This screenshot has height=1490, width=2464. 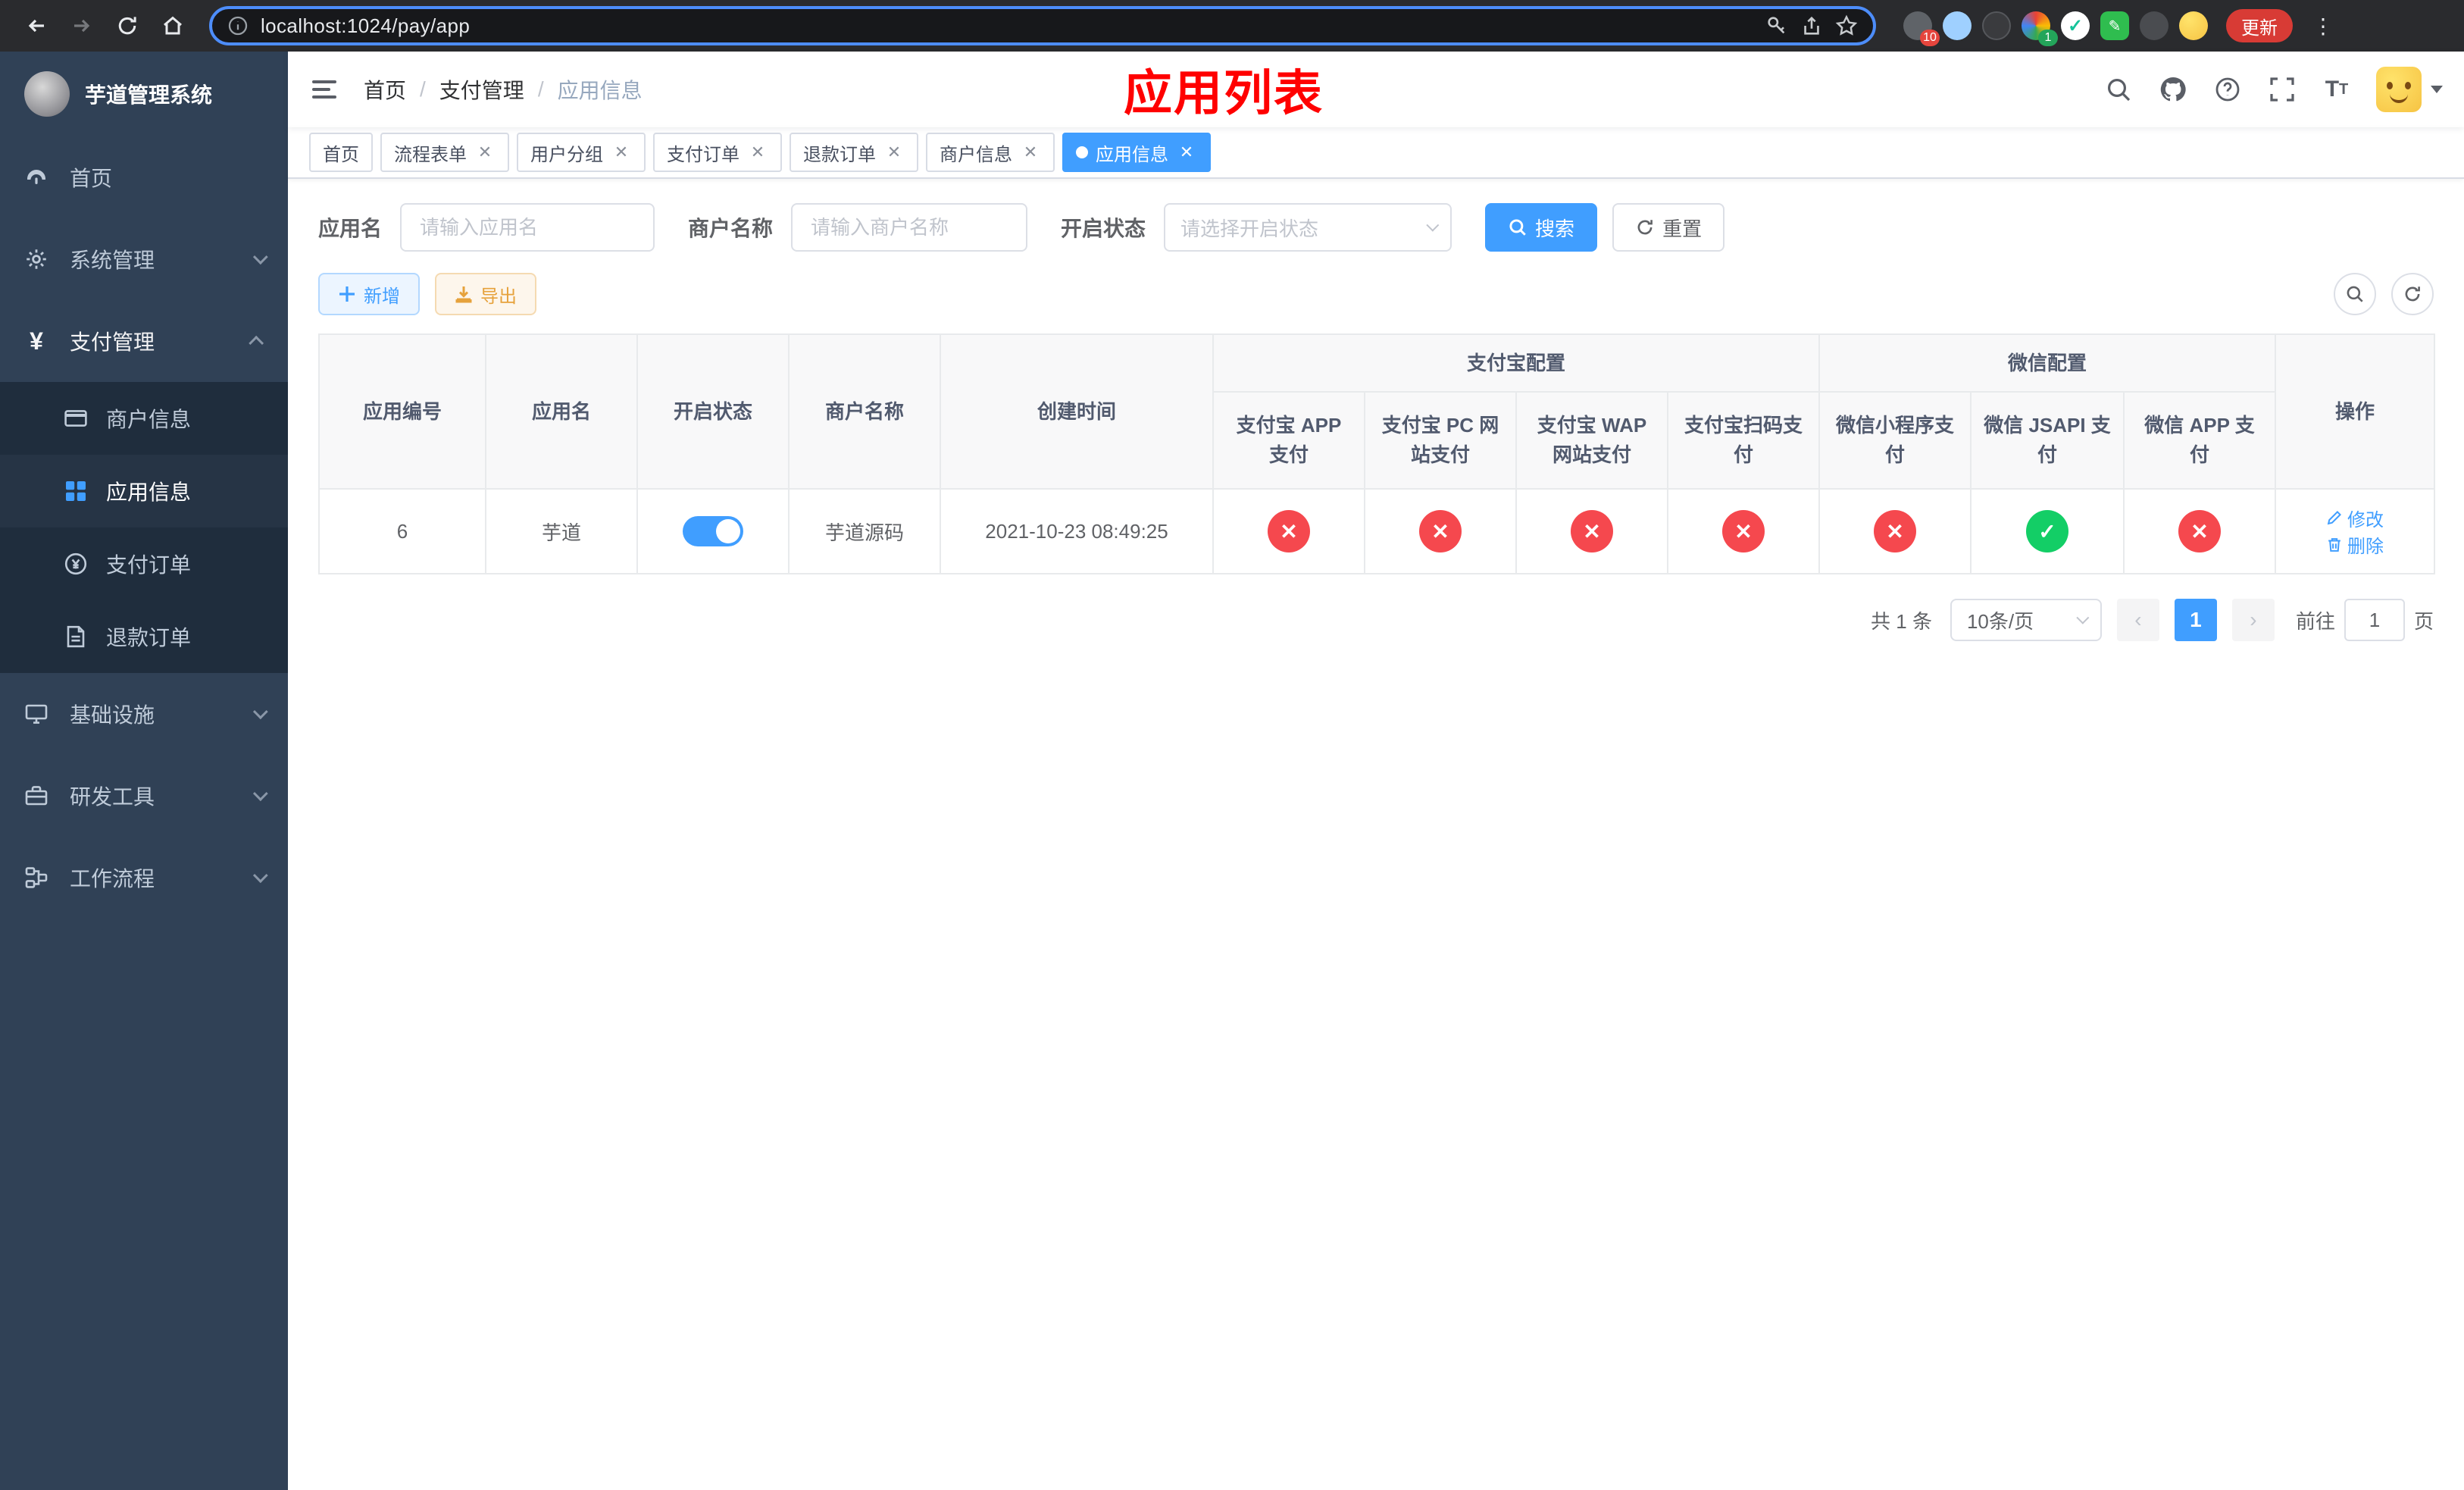 I want to click on sidebar-item-dev-tools: 研发工具, so click(x=144, y=796).